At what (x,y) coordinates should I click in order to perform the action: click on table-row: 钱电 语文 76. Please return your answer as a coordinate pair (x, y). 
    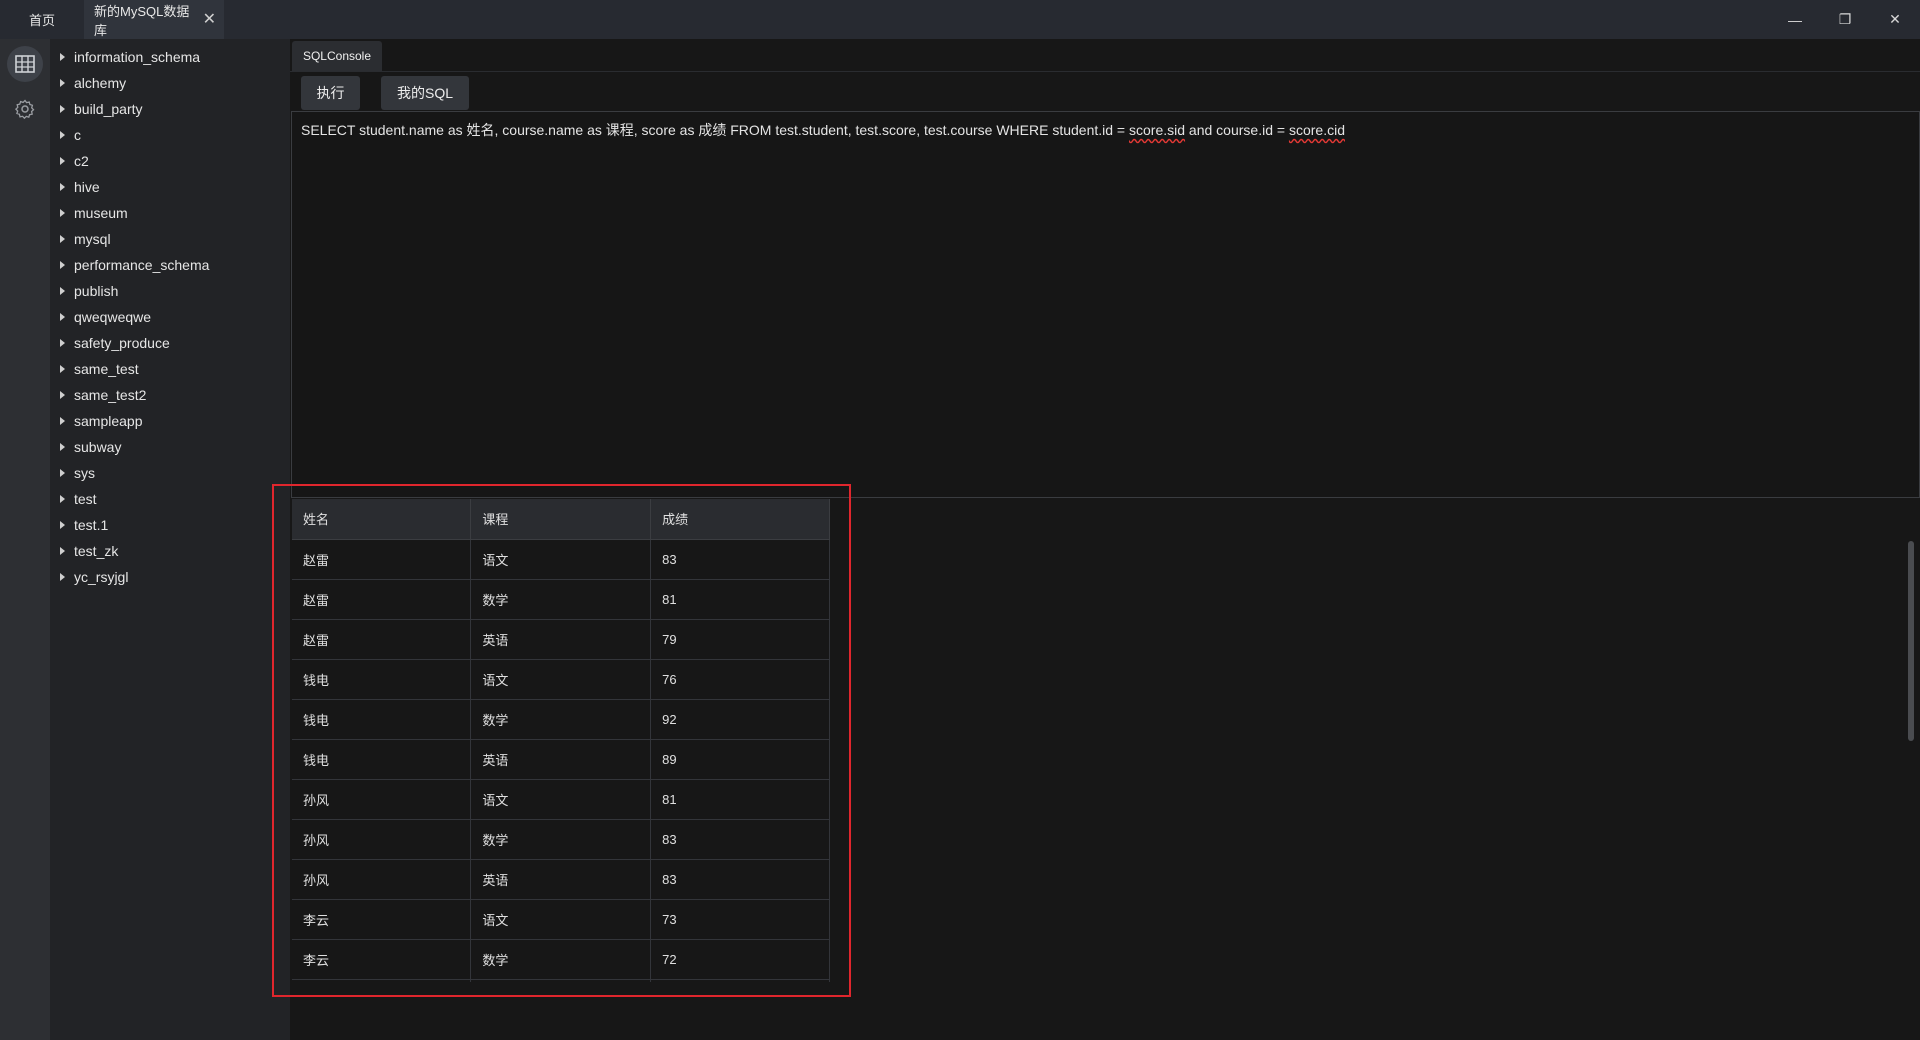
    Looking at the image, I should click on (561, 679).